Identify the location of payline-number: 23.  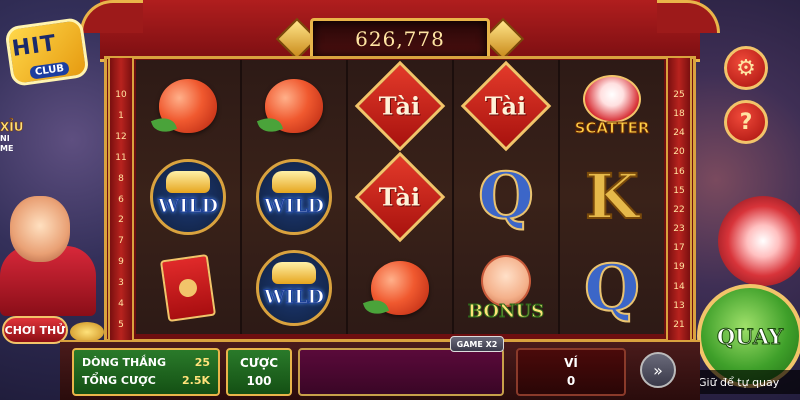
(679, 229).